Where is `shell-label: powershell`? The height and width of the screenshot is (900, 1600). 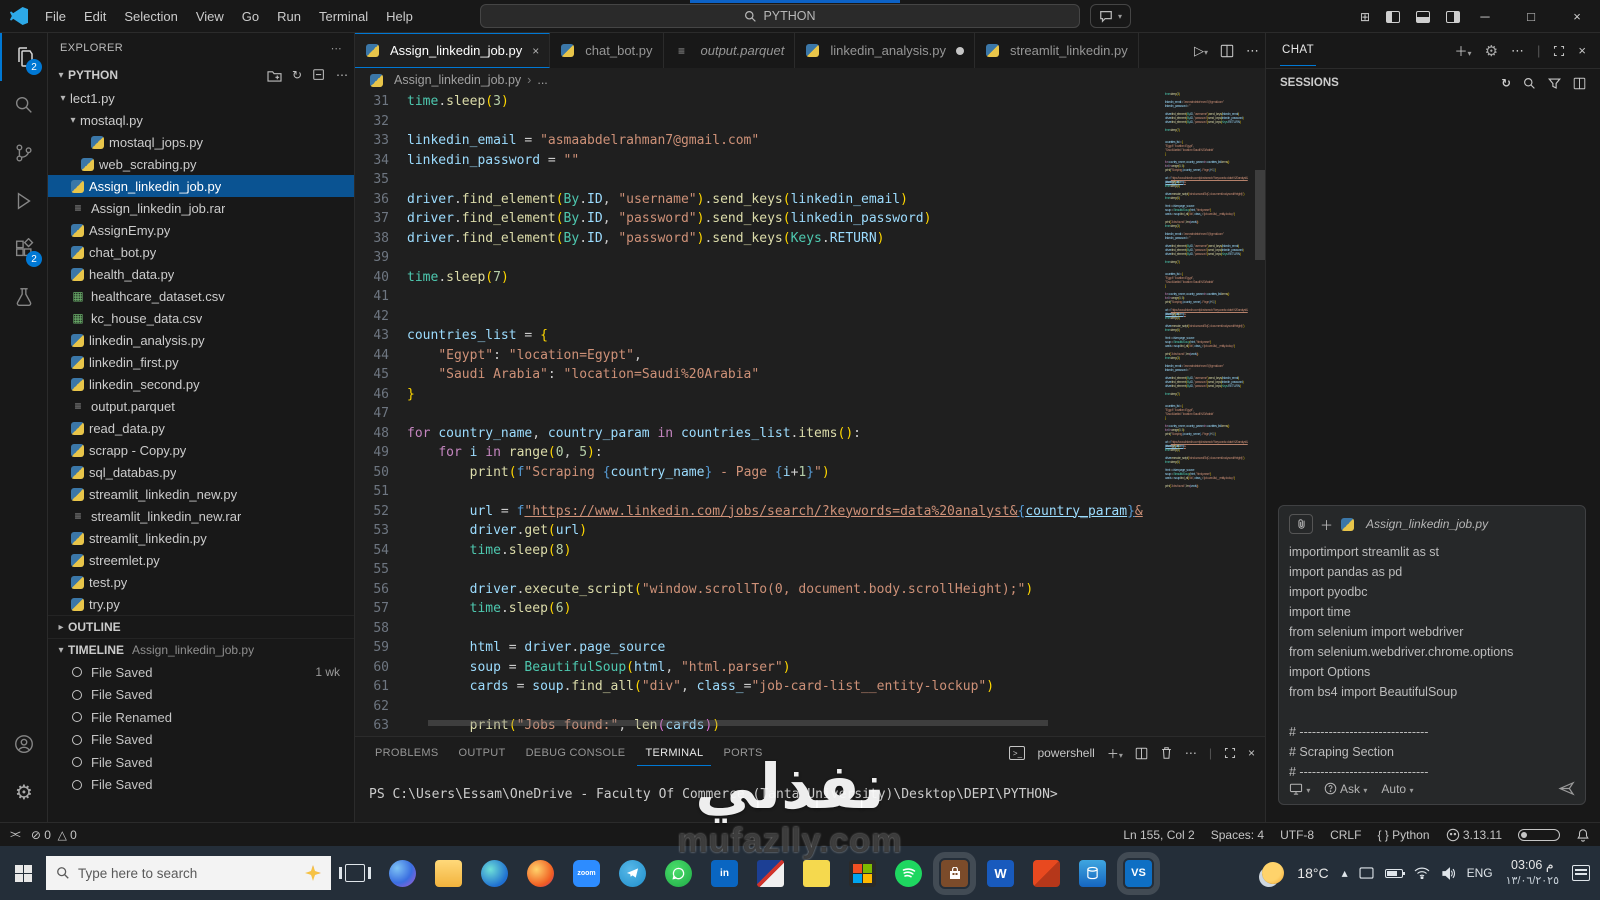
shell-label: powershell is located at coordinates (1065, 753).